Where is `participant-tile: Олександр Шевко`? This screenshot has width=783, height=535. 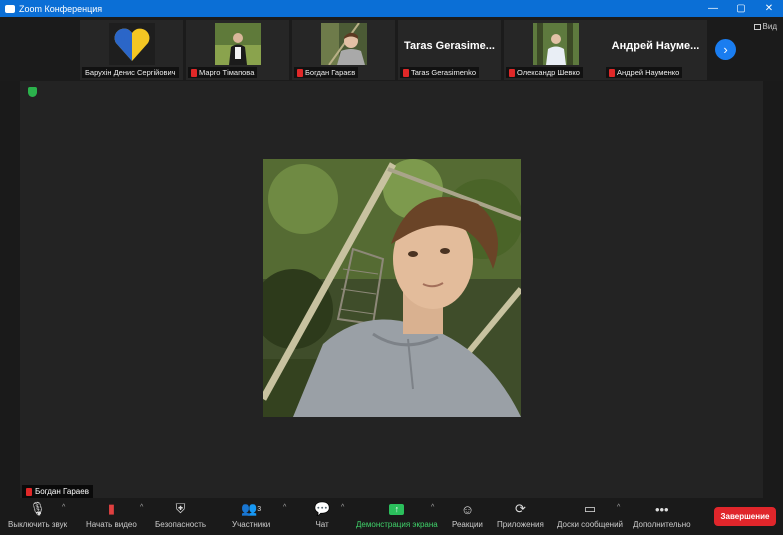 participant-tile: Олександр Шевко is located at coordinates (555, 50).